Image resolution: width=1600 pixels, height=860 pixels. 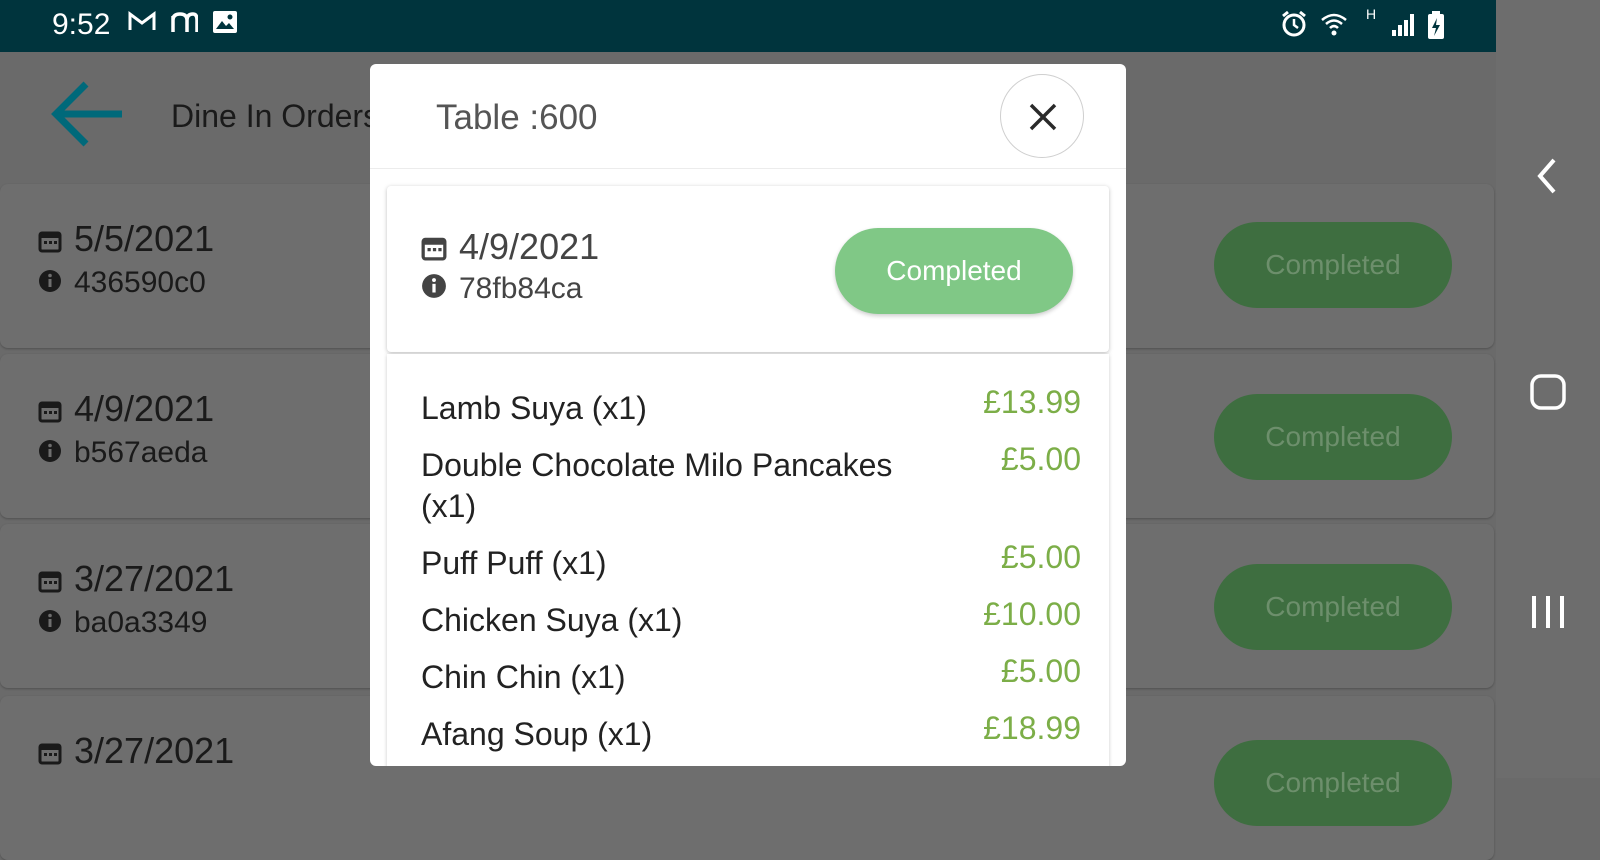 What do you see at coordinates (184, 26) in the screenshot?
I see `notification-icon` at bounding box center [184, 26].